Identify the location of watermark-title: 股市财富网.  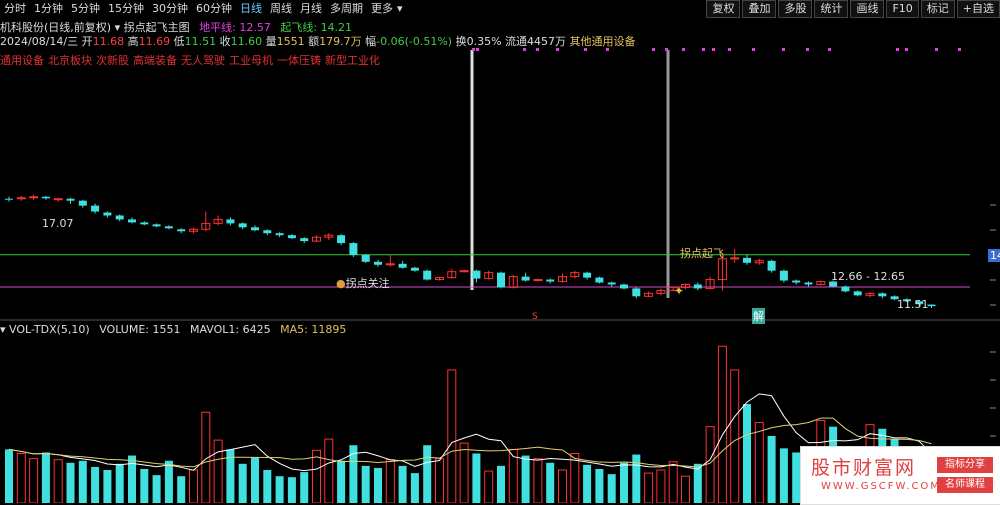
(864, 468).